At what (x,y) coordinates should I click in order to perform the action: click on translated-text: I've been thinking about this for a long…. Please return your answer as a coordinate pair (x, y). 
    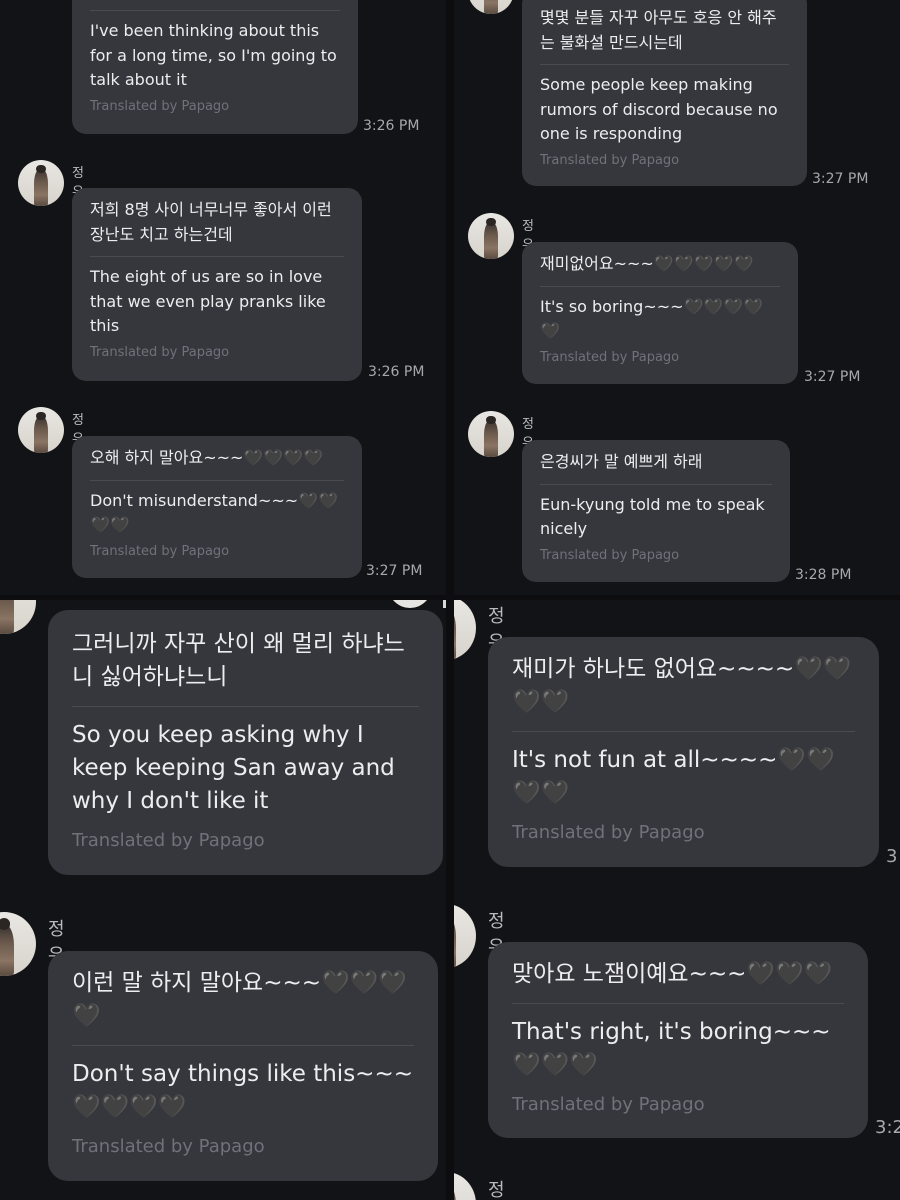
    Looking at the image, I should click on (213, 55).